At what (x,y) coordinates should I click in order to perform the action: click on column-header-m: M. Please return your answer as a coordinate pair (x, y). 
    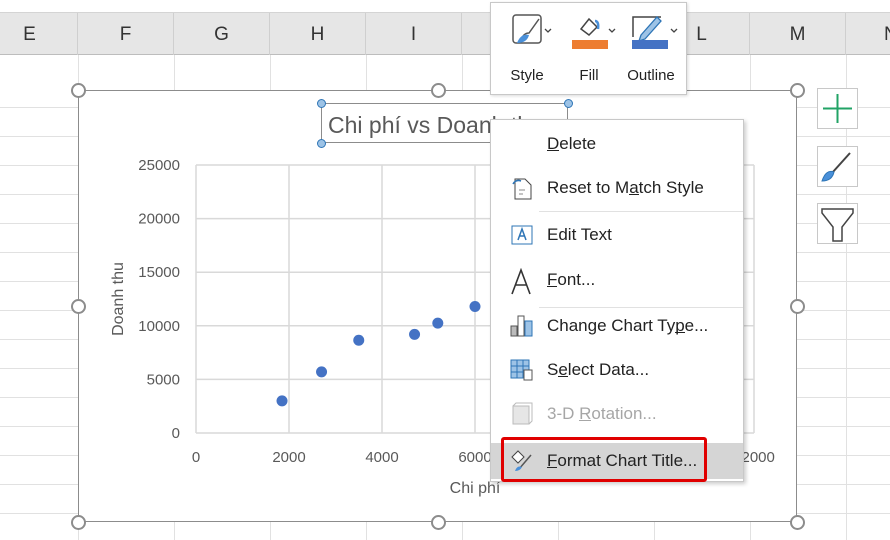
    Looking at the image, I should click on (798, 34).